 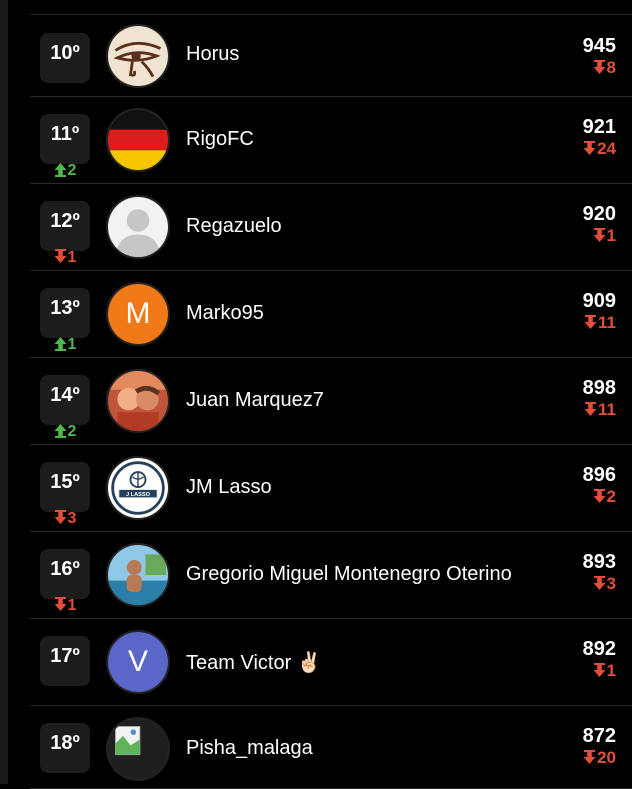 I want to click on position-number: 18º, so click(x=65, y=743).